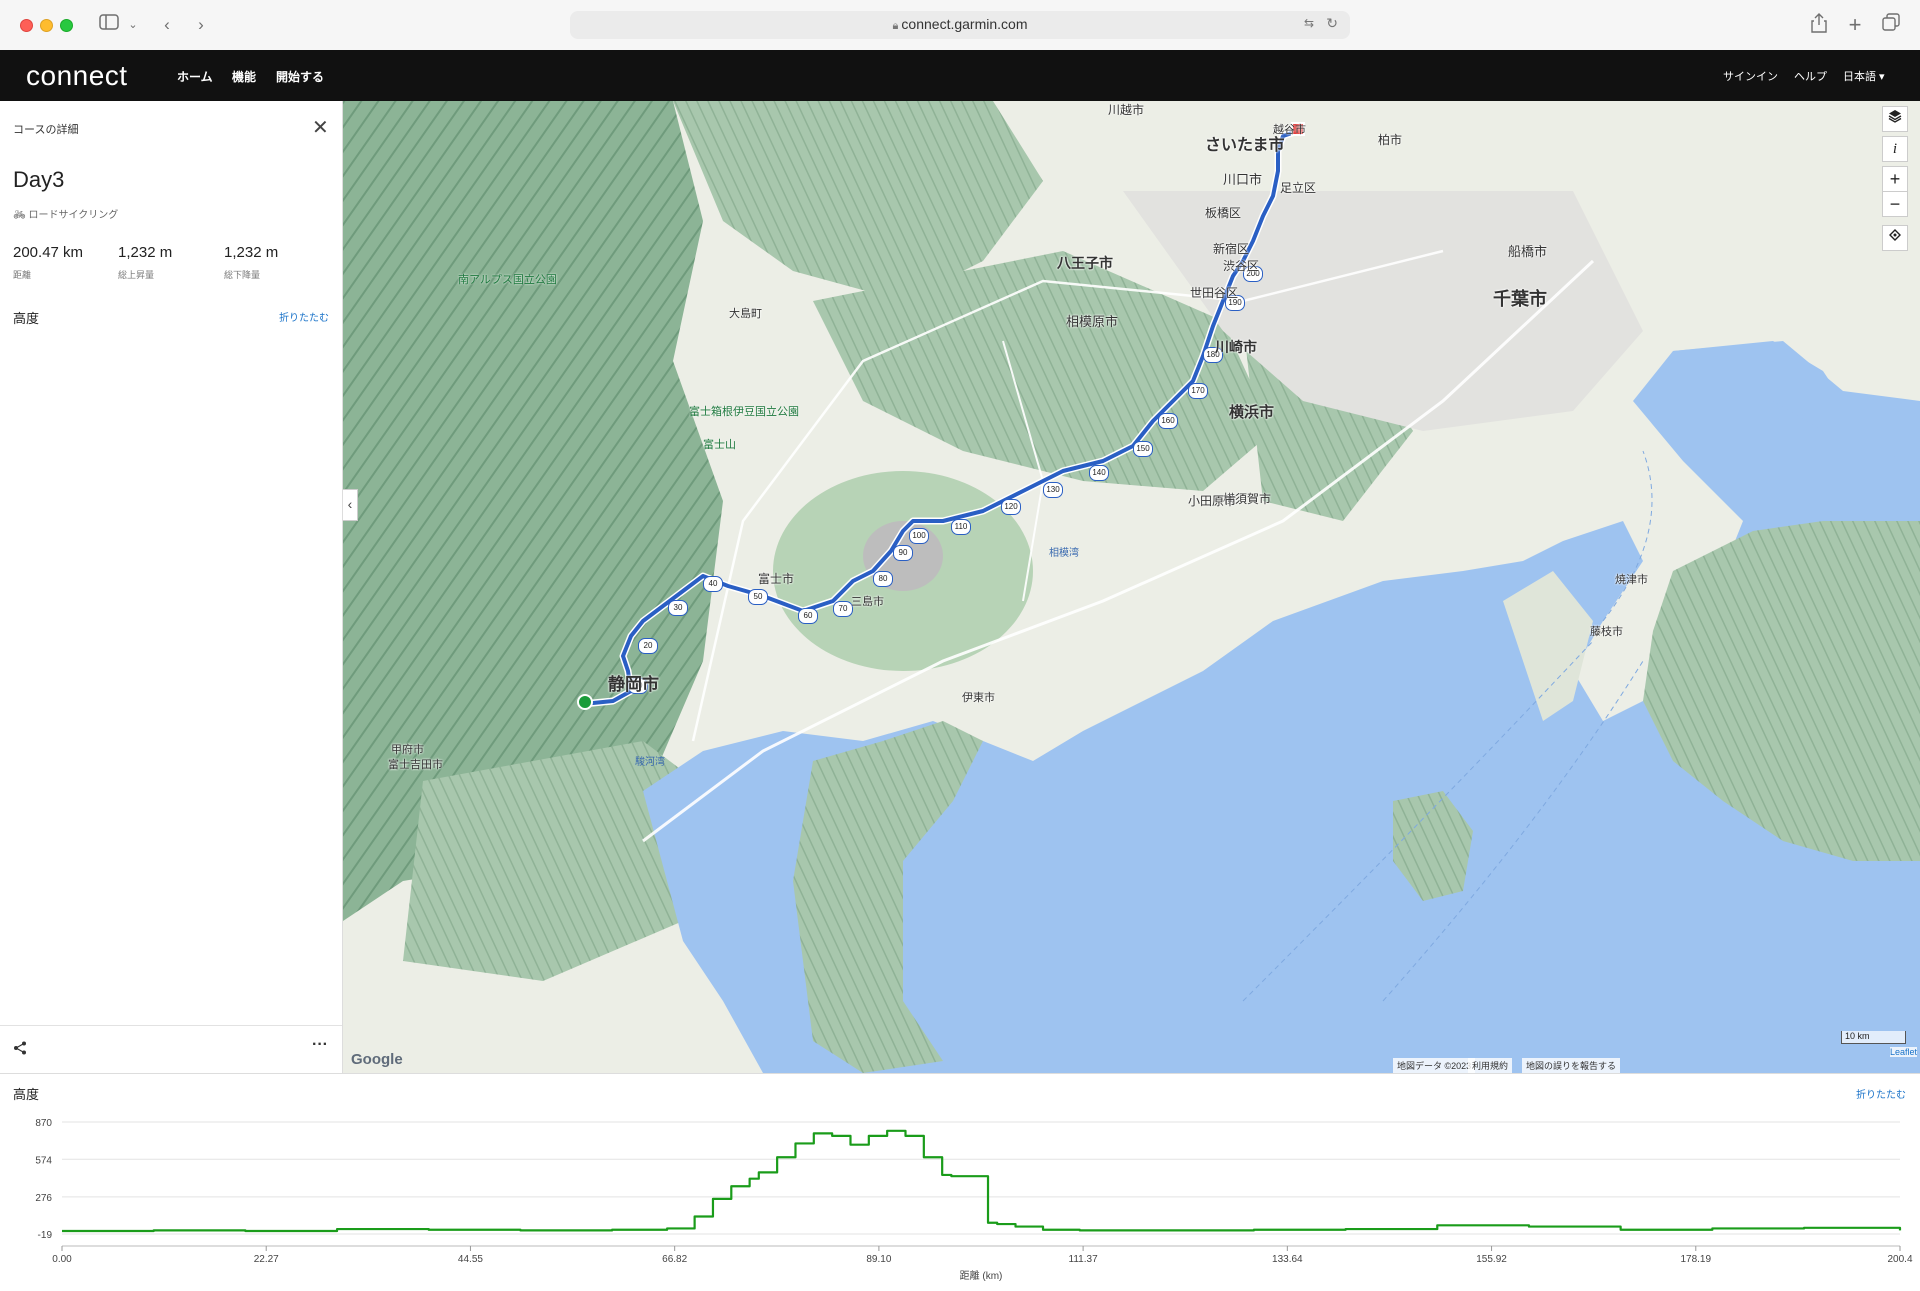 The image size is (1920, 1291). I want to click on city-label: 板橋区, so click(1223, 213).